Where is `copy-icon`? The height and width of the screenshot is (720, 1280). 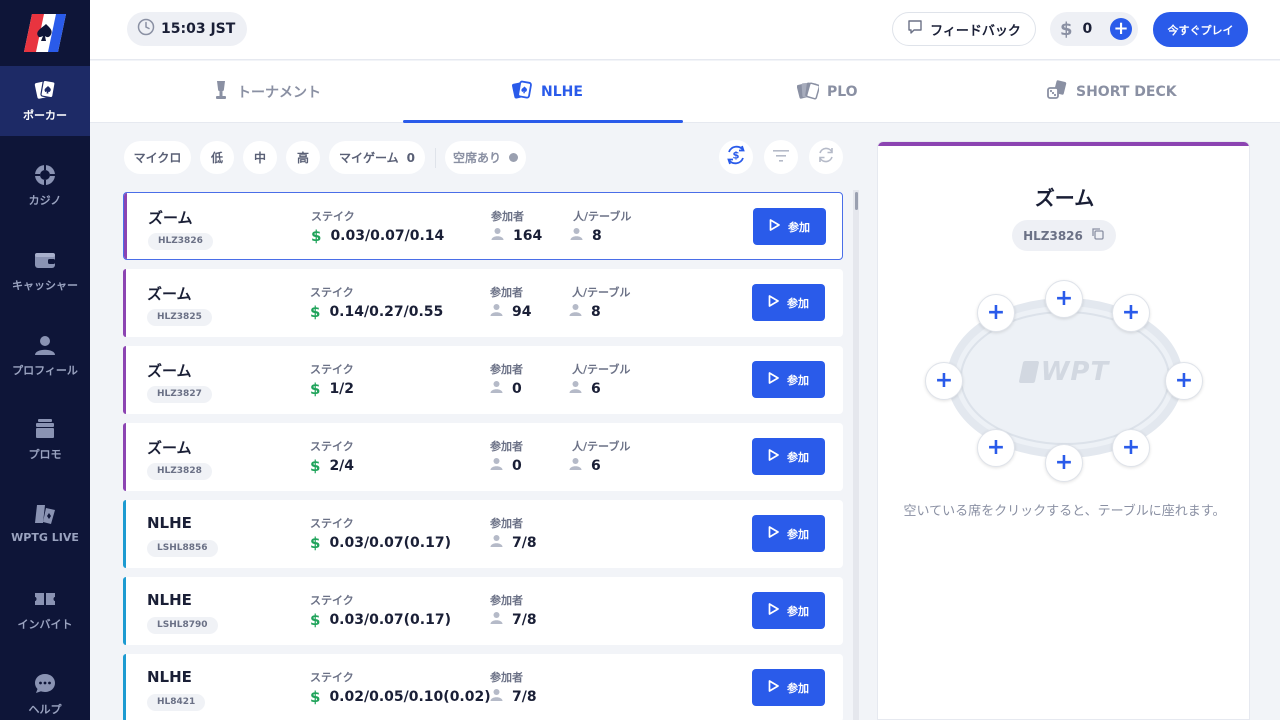 copy-icon is located at coordinates (1098, 235).